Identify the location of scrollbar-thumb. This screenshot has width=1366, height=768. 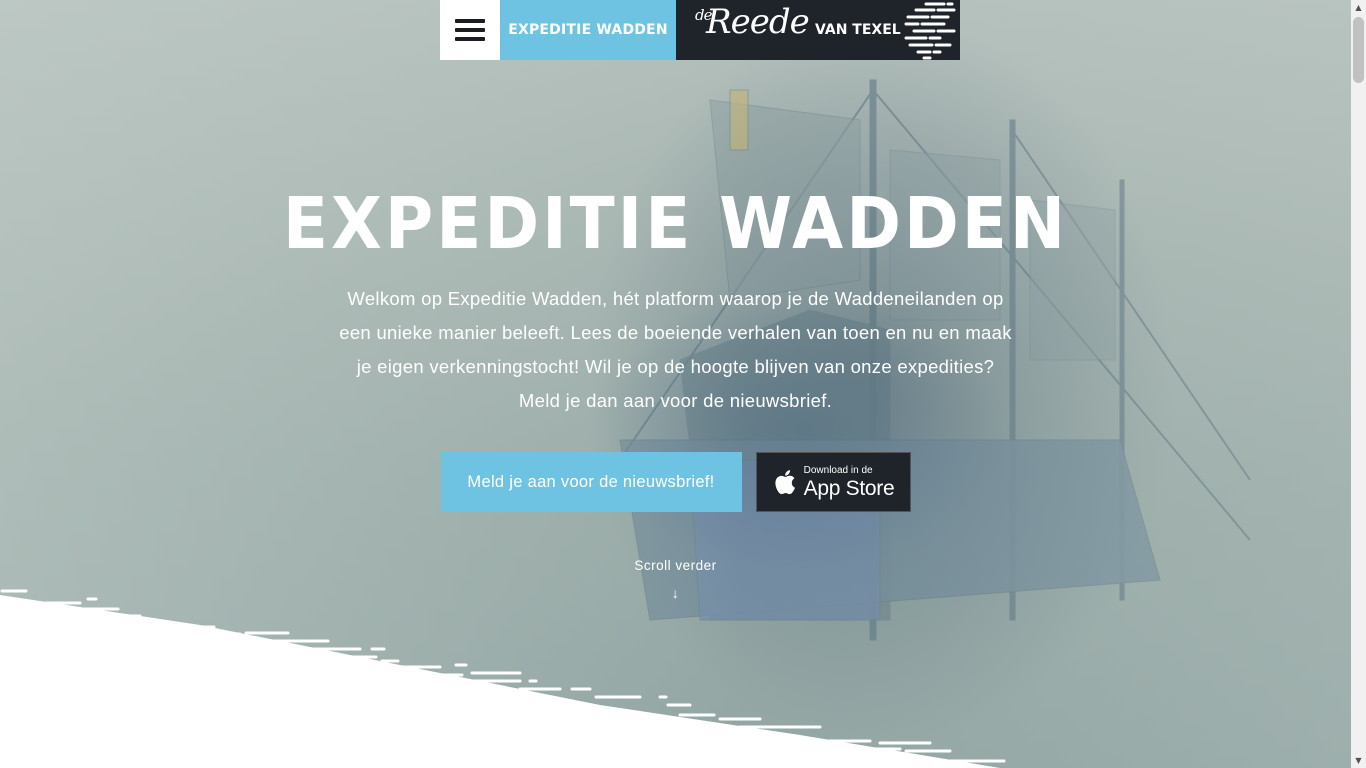
(1358, 50).